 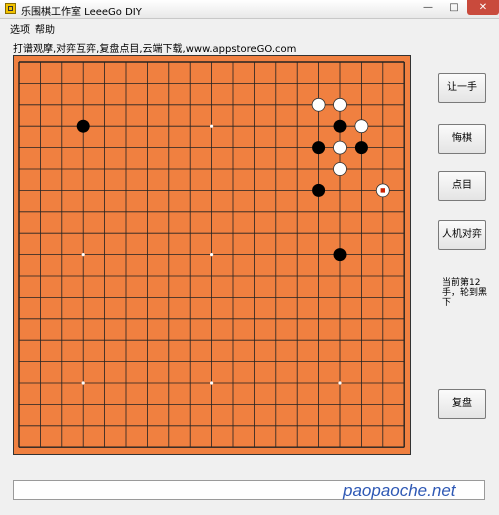 What do you see at coordinates (249, 9) in the screenshot?
I see `title-bar: 乐围棋工作室 LeeeGo DIY — □ ✕` at bounding box center [249, 9].